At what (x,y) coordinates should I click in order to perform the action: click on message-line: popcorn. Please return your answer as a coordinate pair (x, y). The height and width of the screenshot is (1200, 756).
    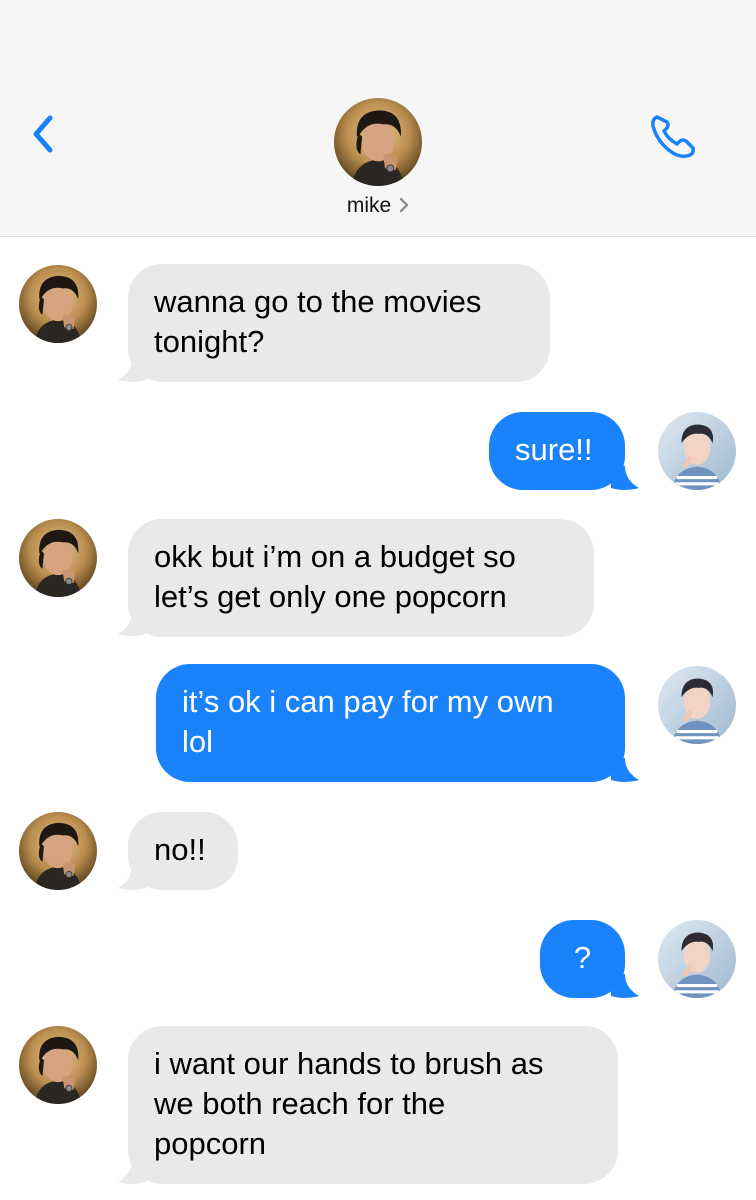
    Looking at the image, I should click on (210, 1143).